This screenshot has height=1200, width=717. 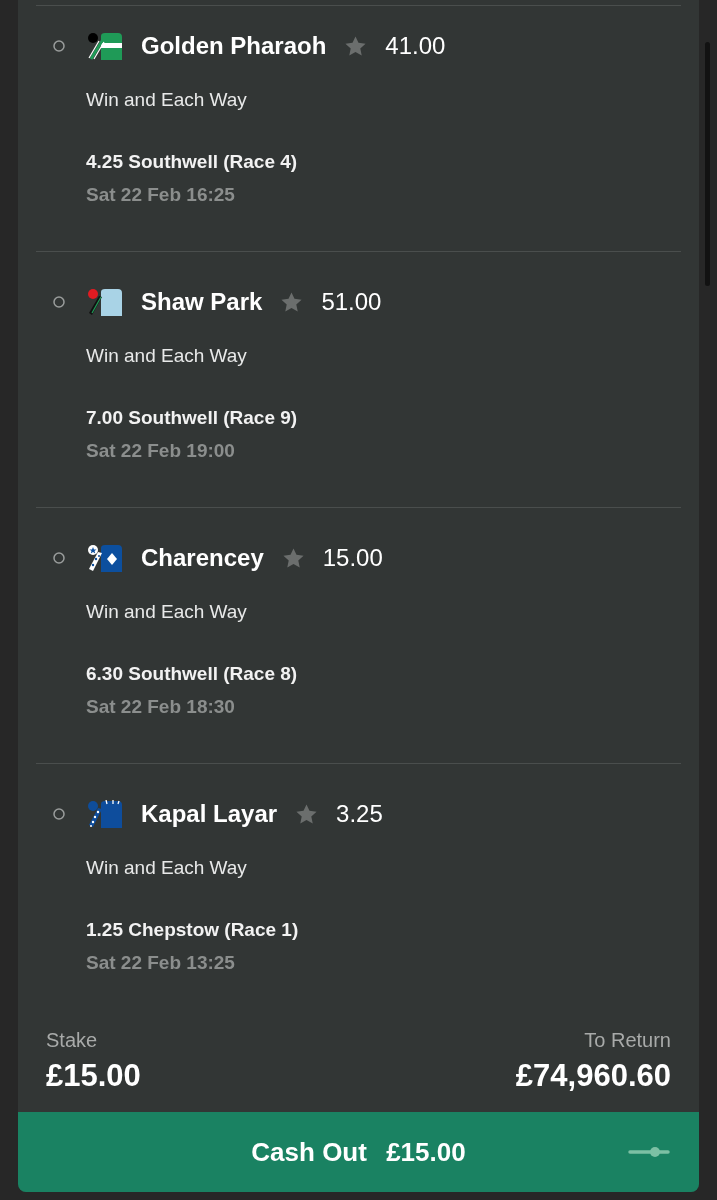 What do you see at coordinates (351, 302) in the screenshot?
I see `odds: 51.00` at bounding box center [351, 302].